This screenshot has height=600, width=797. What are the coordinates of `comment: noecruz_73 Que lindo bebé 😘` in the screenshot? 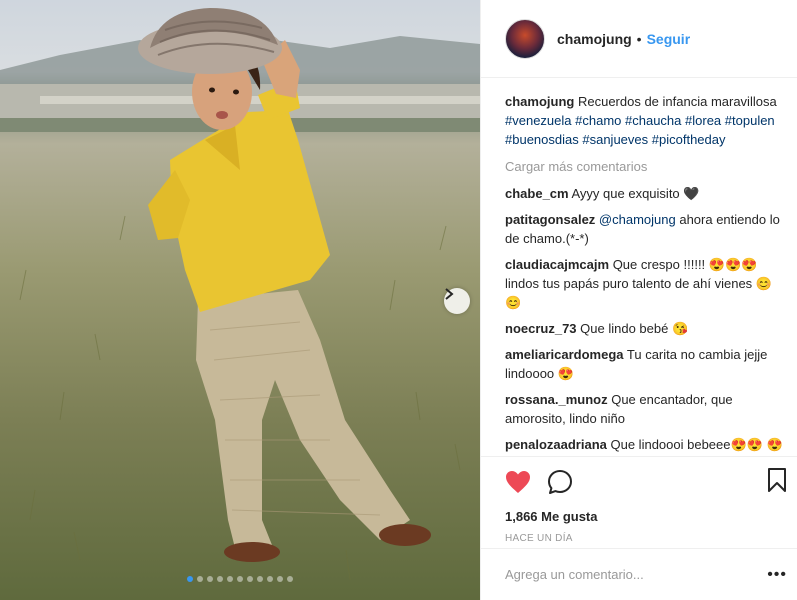 It's located at (651, 328).